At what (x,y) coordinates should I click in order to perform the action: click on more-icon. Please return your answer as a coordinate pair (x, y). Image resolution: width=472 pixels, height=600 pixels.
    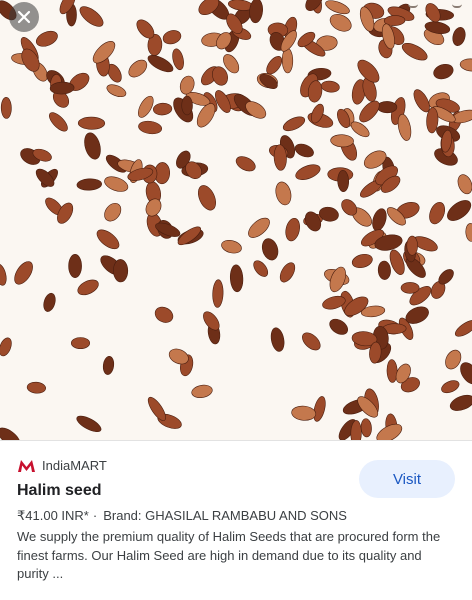
    Looking at the image, I should click on (457, 4).